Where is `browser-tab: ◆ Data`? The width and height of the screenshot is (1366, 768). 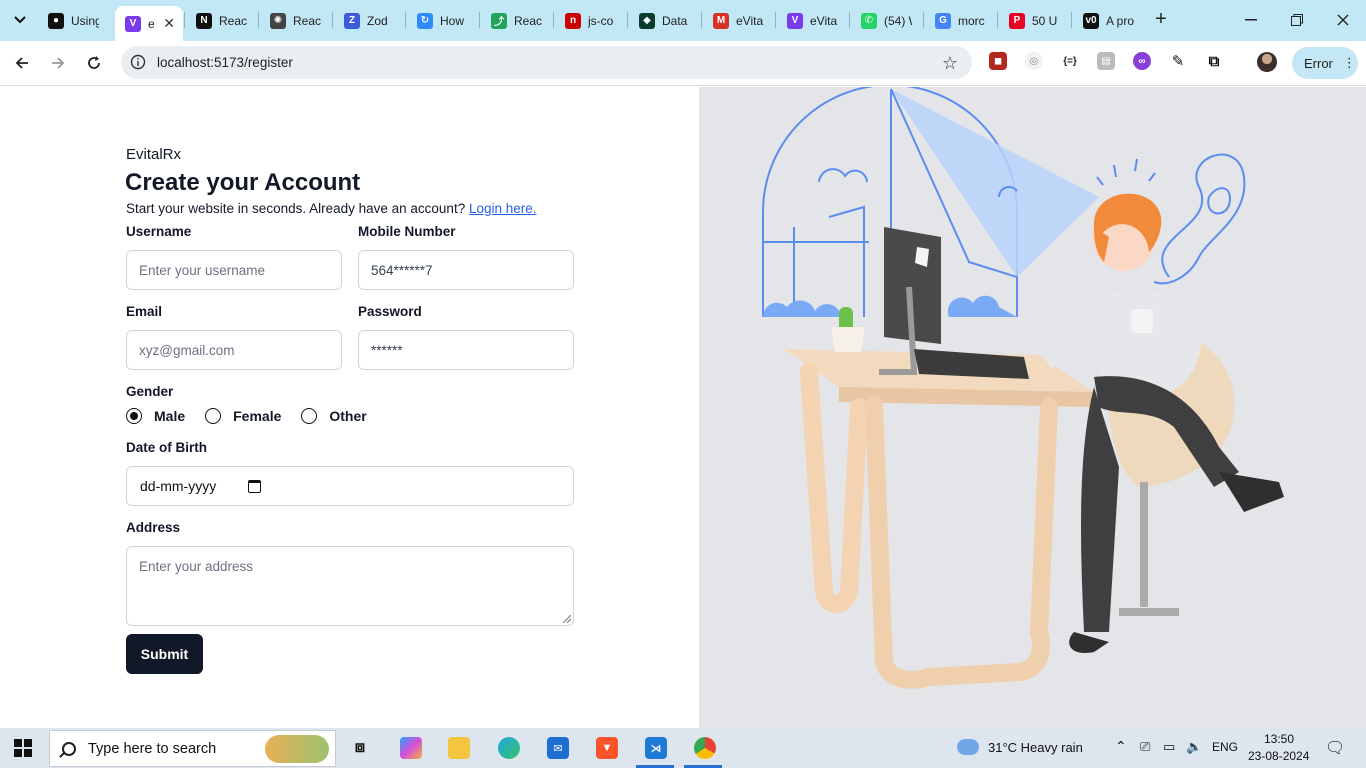 browser-tab: ◆ Data is located at coordinates (665, 20).